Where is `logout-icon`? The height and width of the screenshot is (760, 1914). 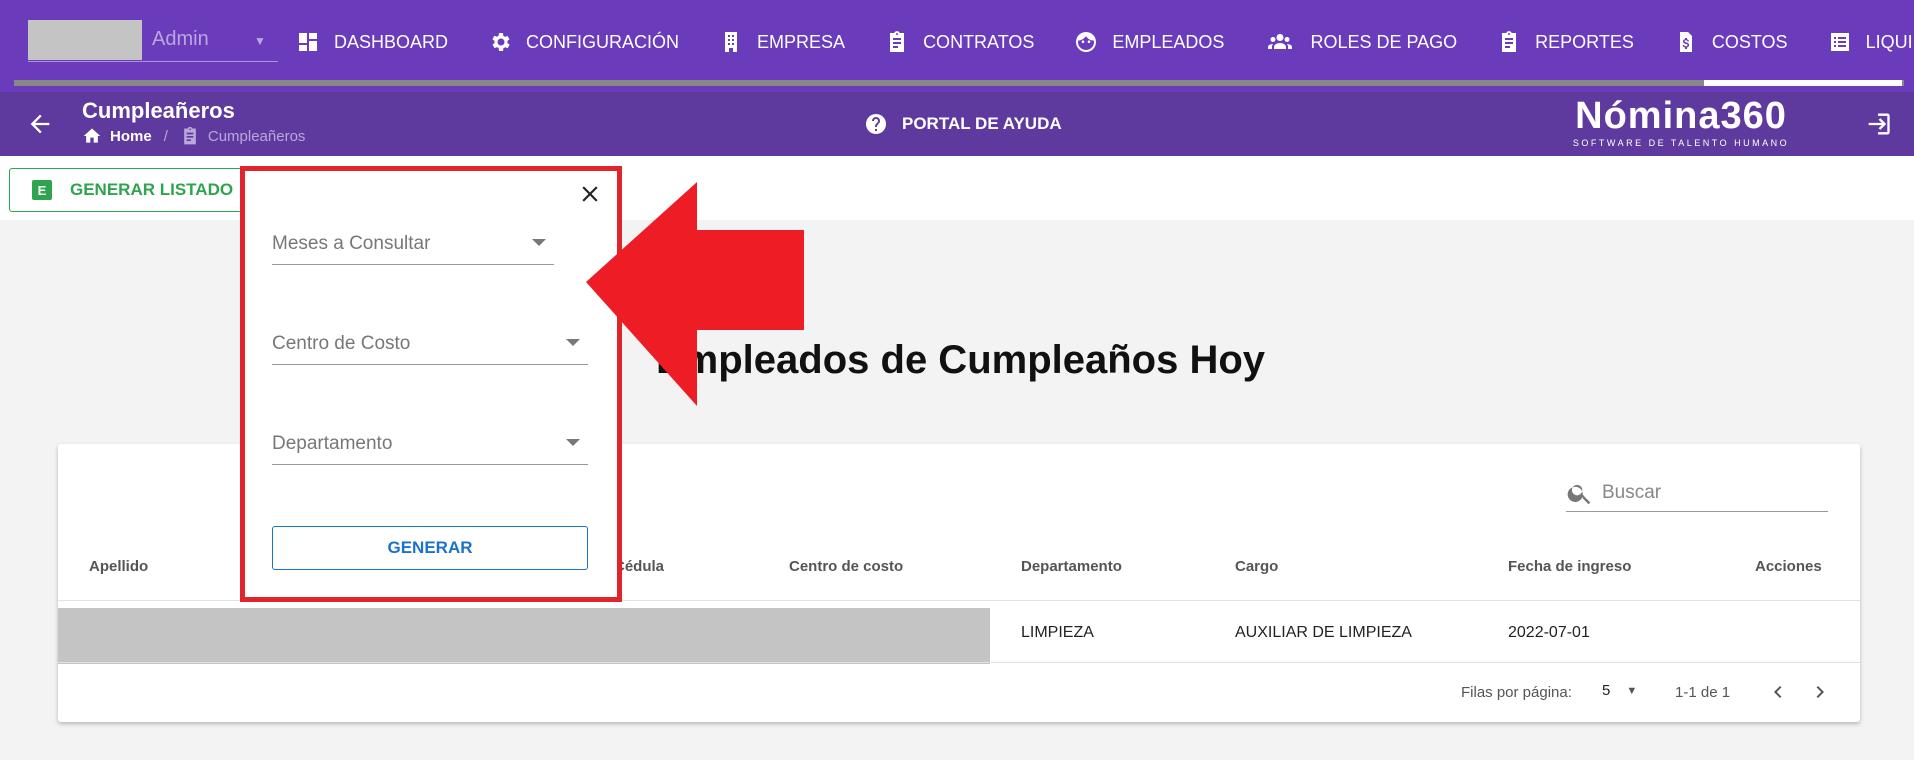 logout-icon is located at coordinates (1879, 124).